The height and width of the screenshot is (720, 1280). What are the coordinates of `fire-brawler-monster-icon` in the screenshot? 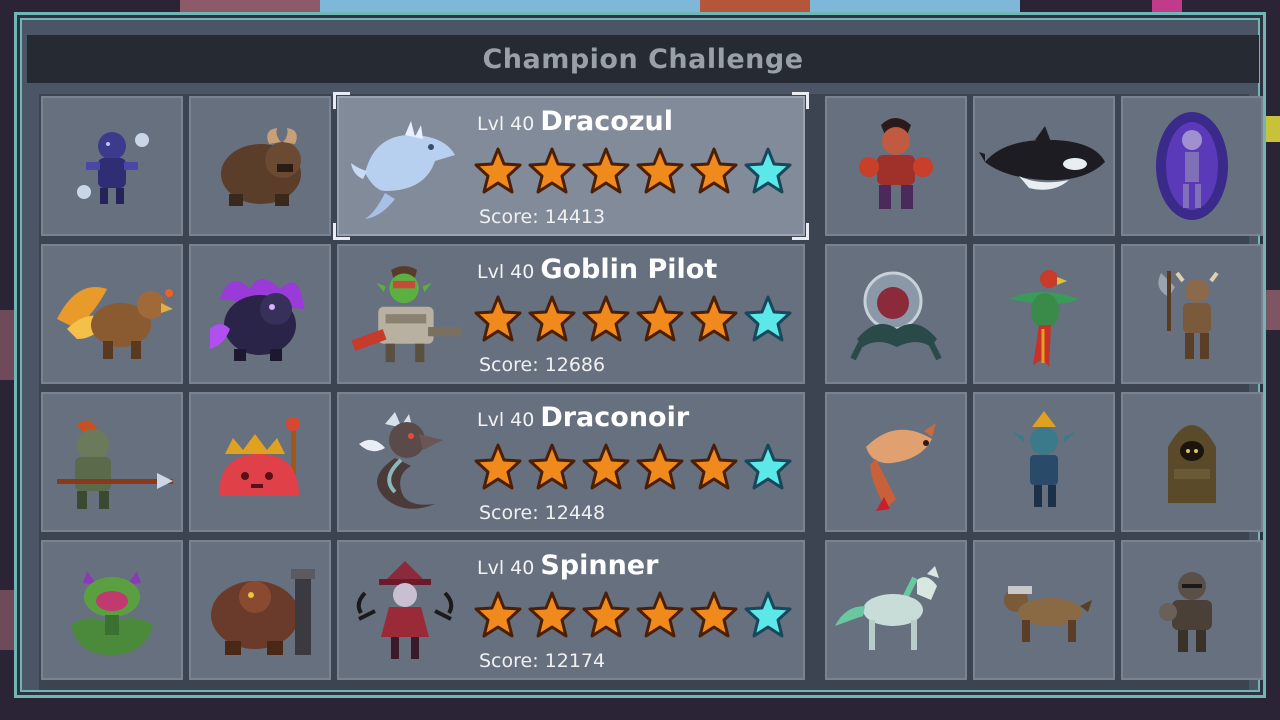 It's located at (896, 163).